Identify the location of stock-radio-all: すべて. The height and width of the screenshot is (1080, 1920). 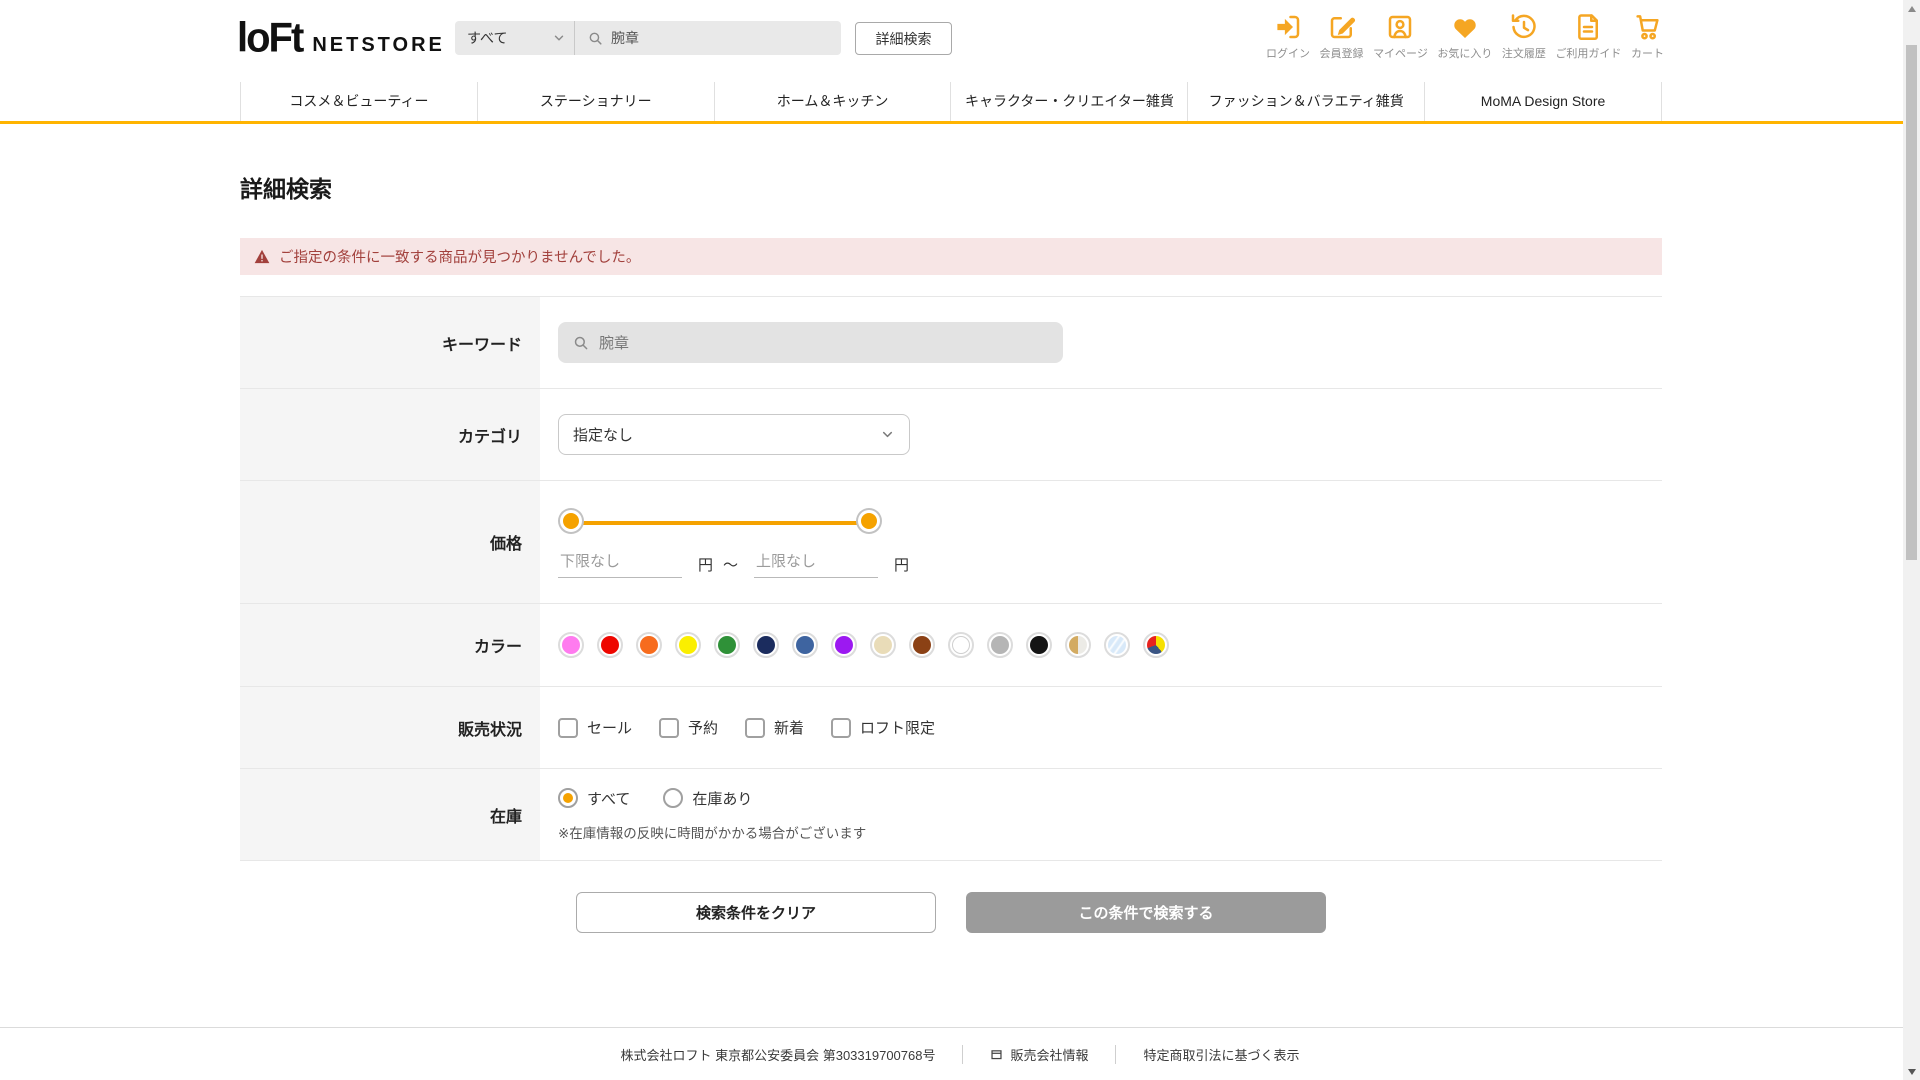
(594, 798).